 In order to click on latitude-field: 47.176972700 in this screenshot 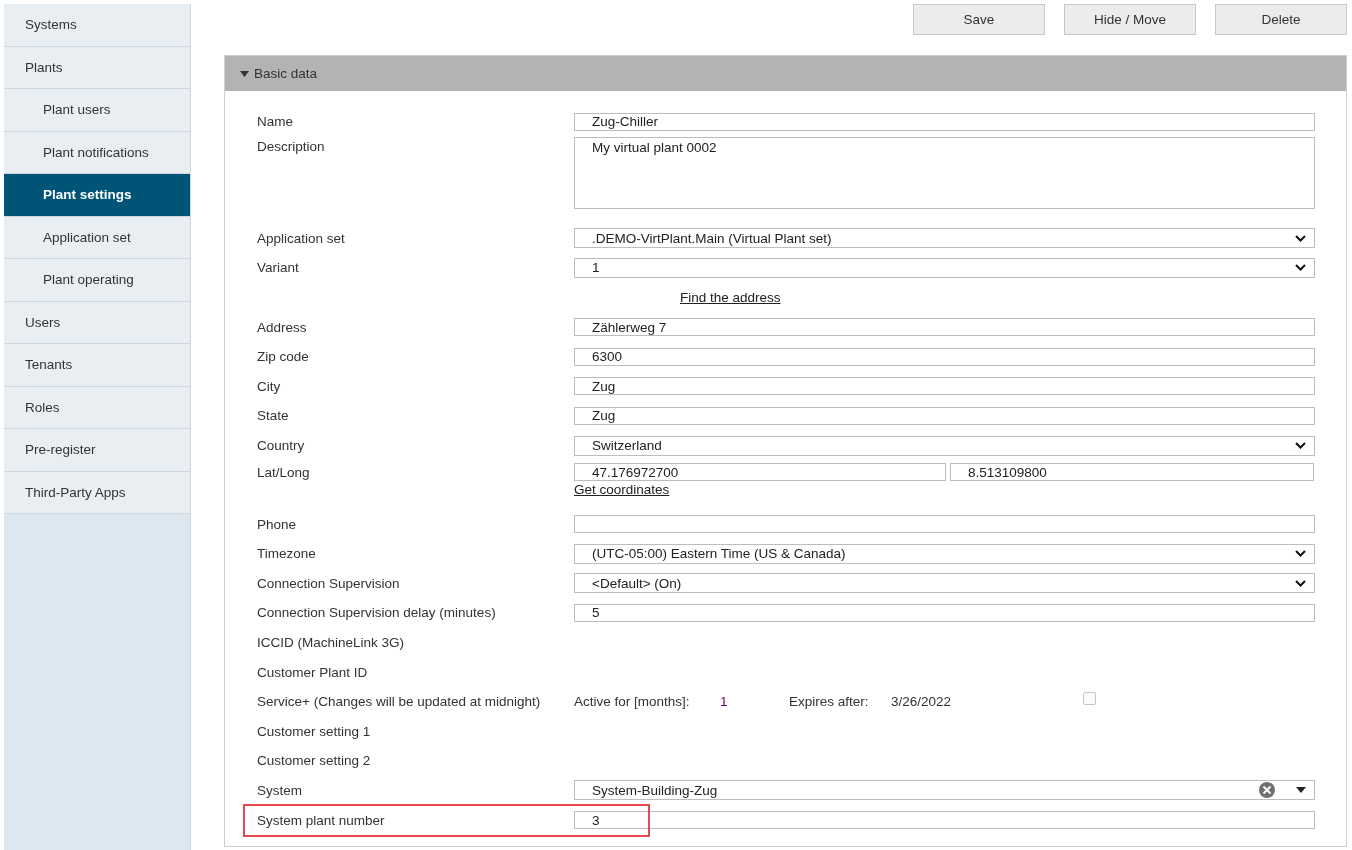, I will do `click(760, 472)`.